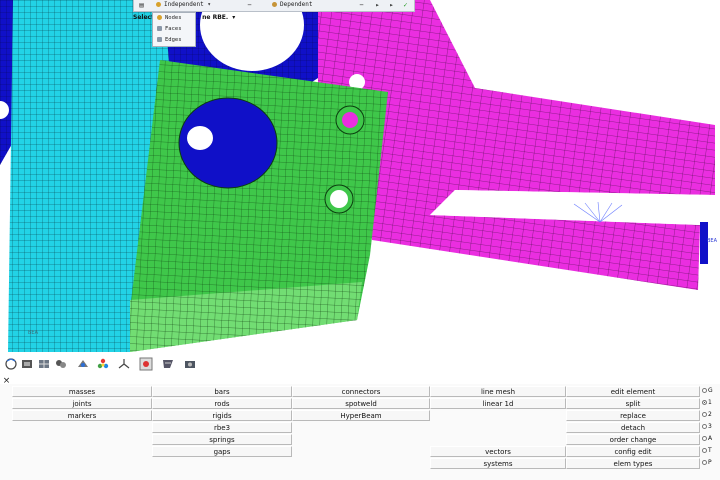 Image resolution: width=720 pixels, height=480 pixels. What do you see at coordinates (391, 5) in the screenshot?
I see `expand-button: ▸` at bounding box center [391, 5].